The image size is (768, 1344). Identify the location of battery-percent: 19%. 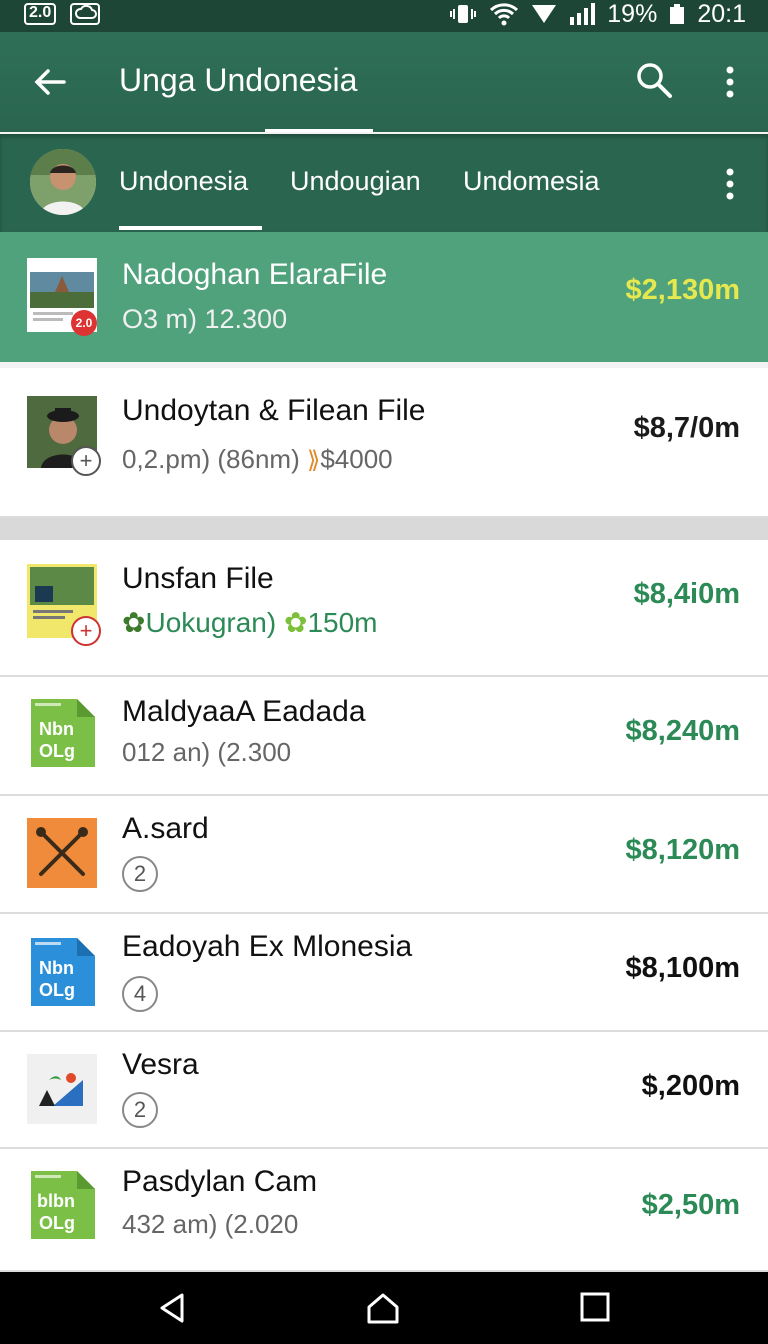
(632, 14).